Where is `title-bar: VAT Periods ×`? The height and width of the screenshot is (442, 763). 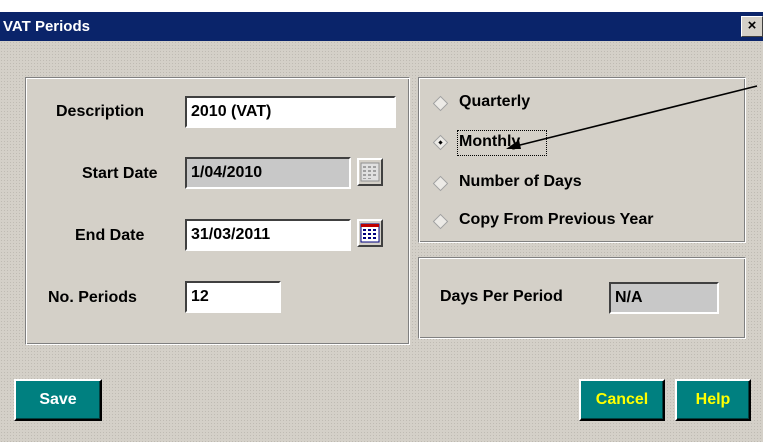 title-bar: VAT Periods × is located at coordinates (381, 26).